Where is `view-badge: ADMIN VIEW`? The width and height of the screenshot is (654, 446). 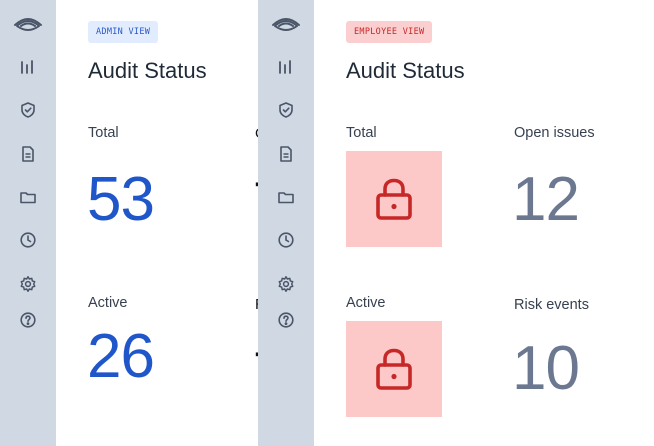 view-badge: ADMIN VIEW is located at coordinates (123, 32).